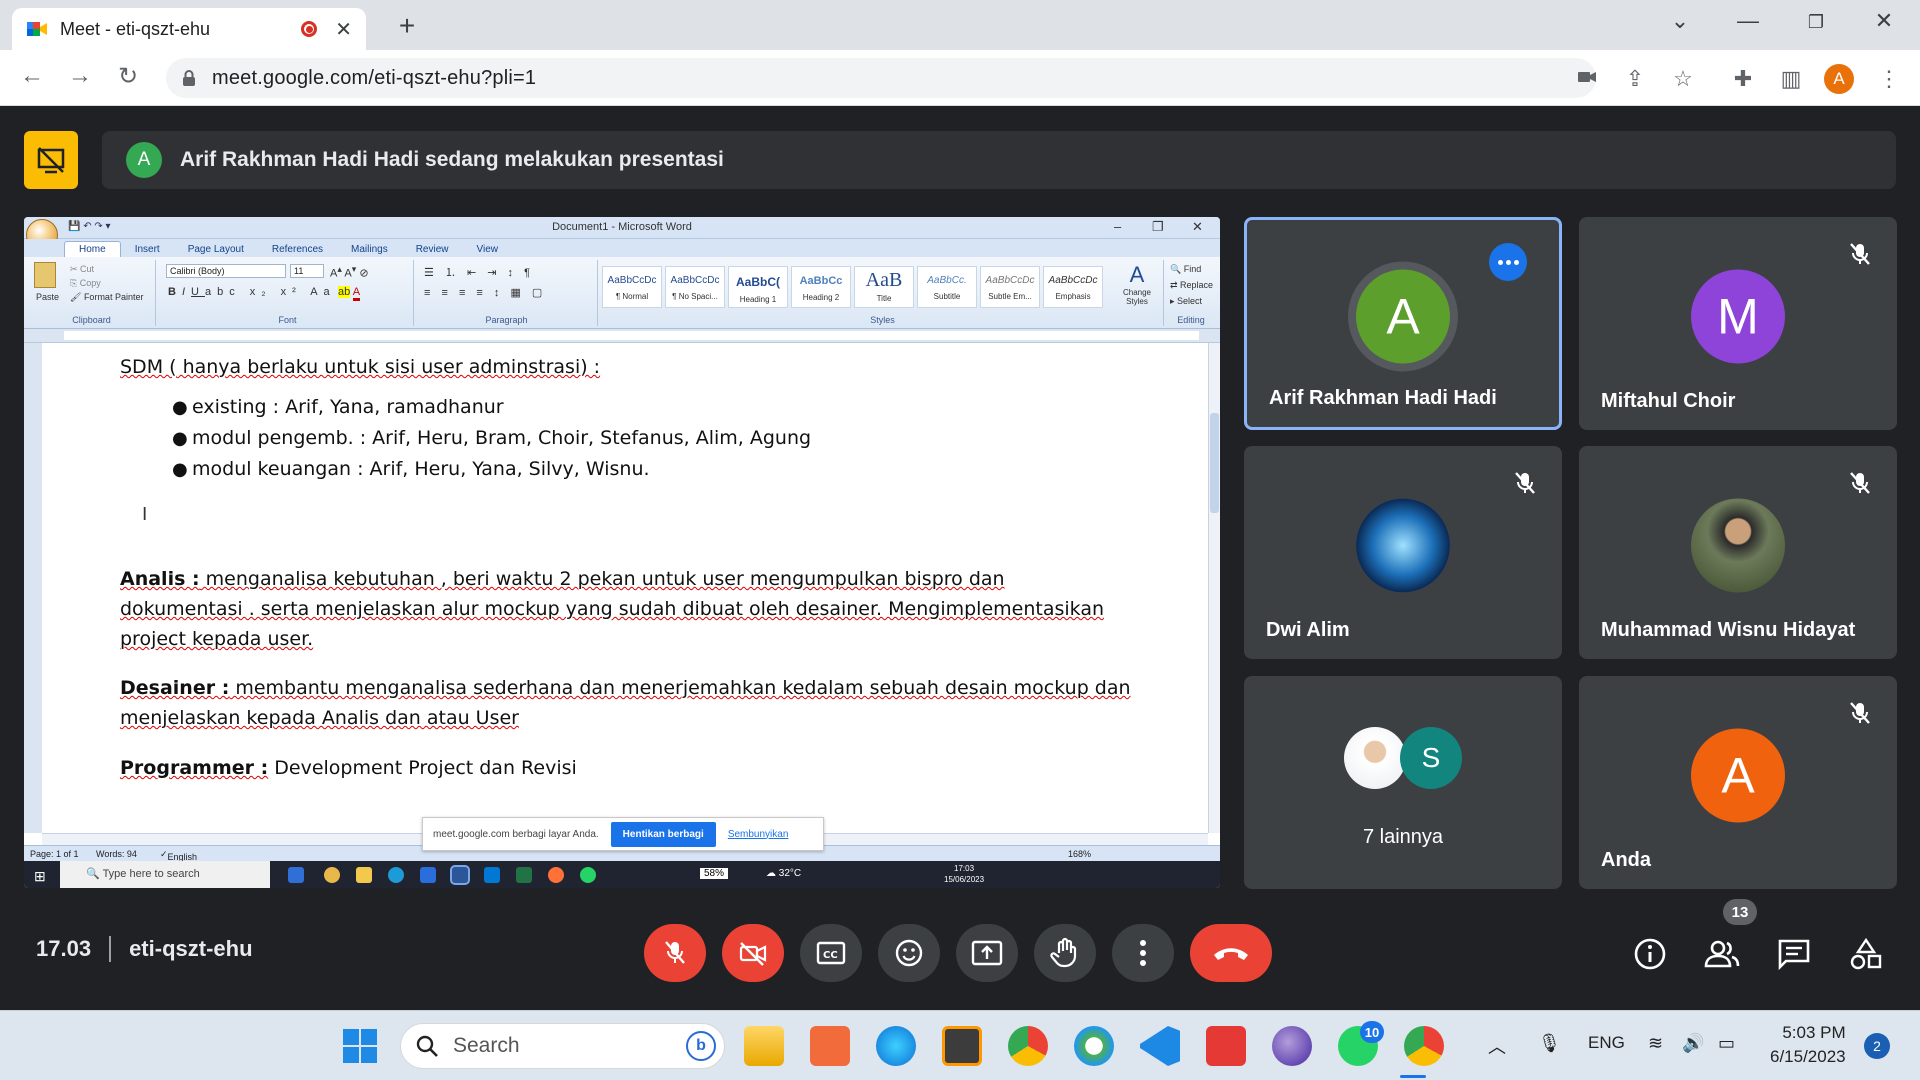 This screenshot has width=1920, height=1080. I want to click on browser-tab: Meet - eti-qszt-ehu ✕, so click(189, 29).